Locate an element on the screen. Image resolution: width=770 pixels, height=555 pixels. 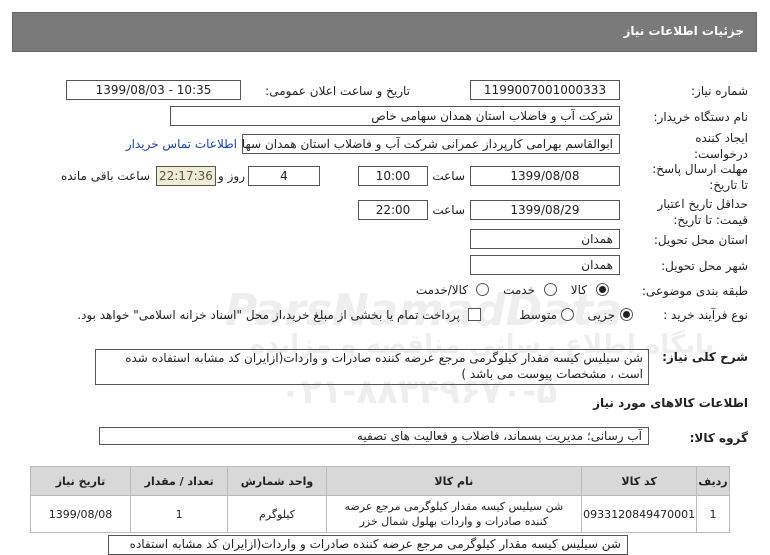
page-title: جزئیات اطلاعات نیاز is located at coordinates (683, 31).